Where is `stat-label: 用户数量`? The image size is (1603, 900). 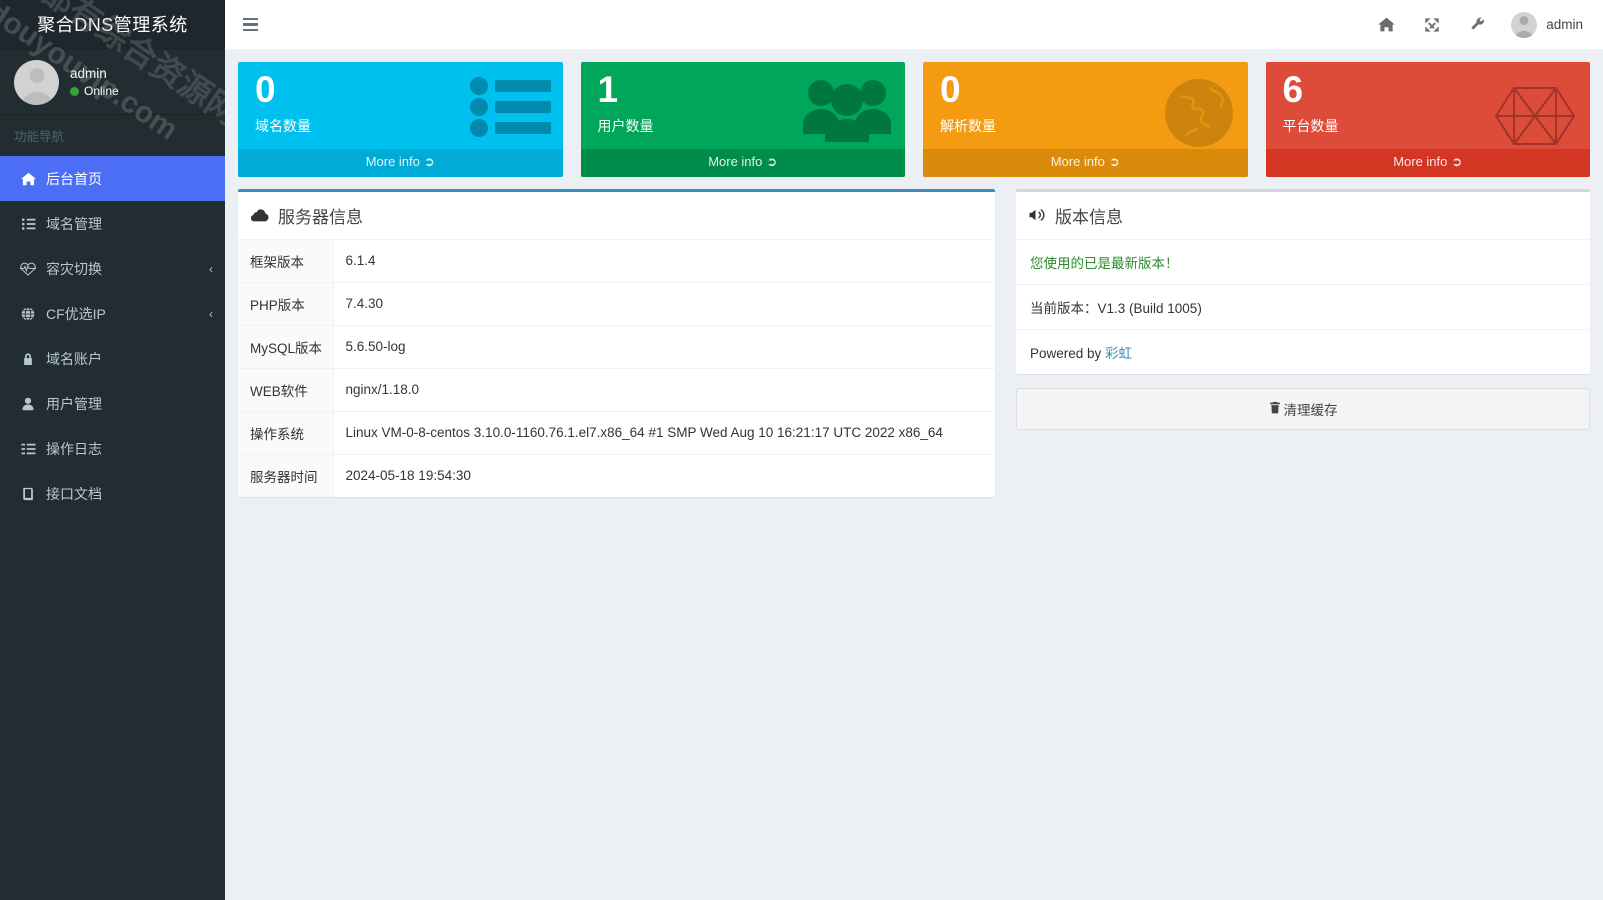
stat-label: 用户数量 is located at coordinates (625, 125).